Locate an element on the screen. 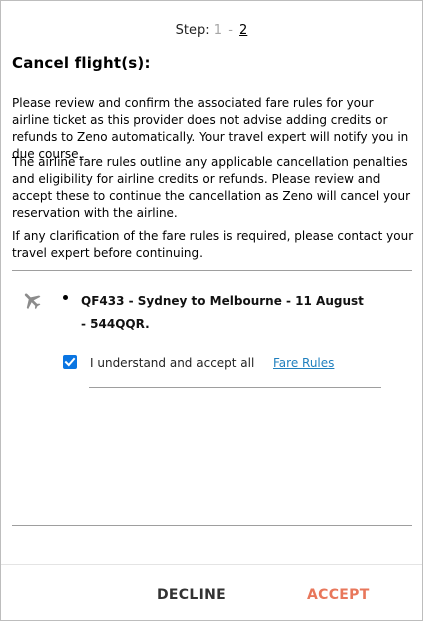 This screenshot has width=423, height=621. stepper-label: Step: is located at coordinates (192, 30).